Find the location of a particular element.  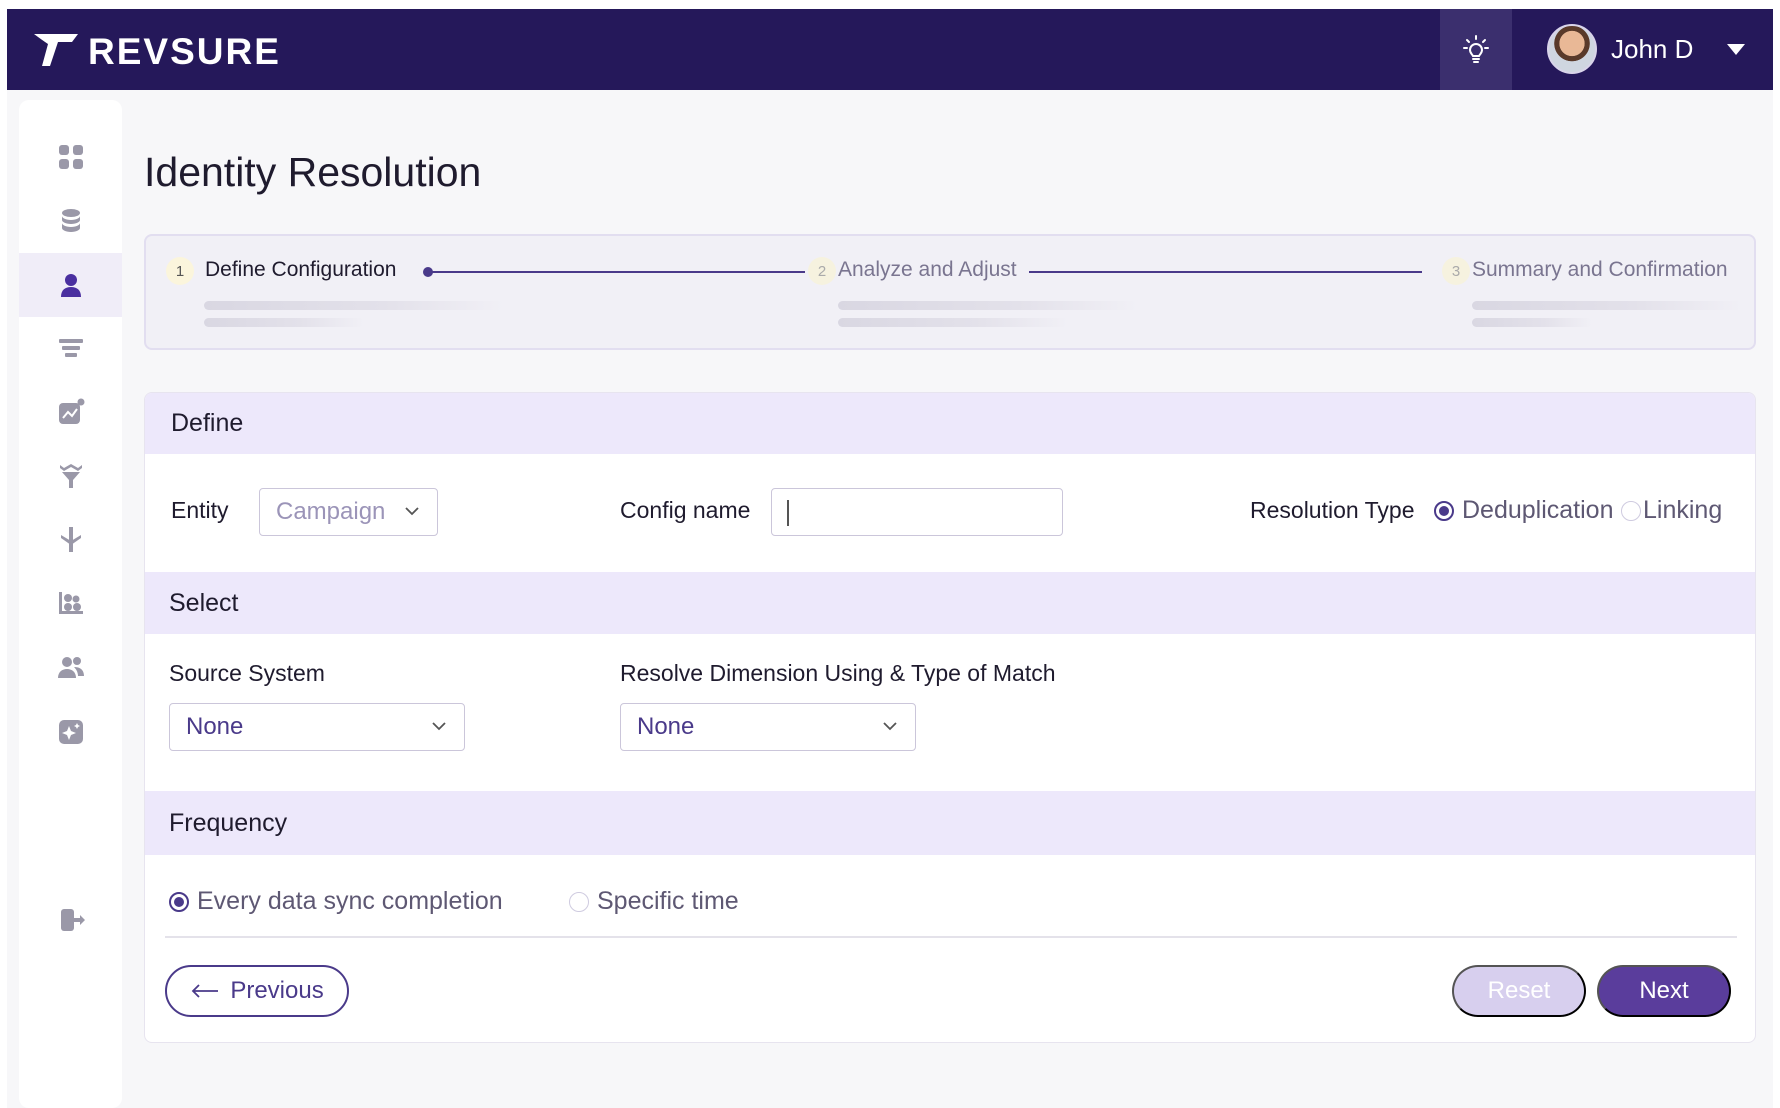

config-name-label: Config name is located at coordinates (685, 510).